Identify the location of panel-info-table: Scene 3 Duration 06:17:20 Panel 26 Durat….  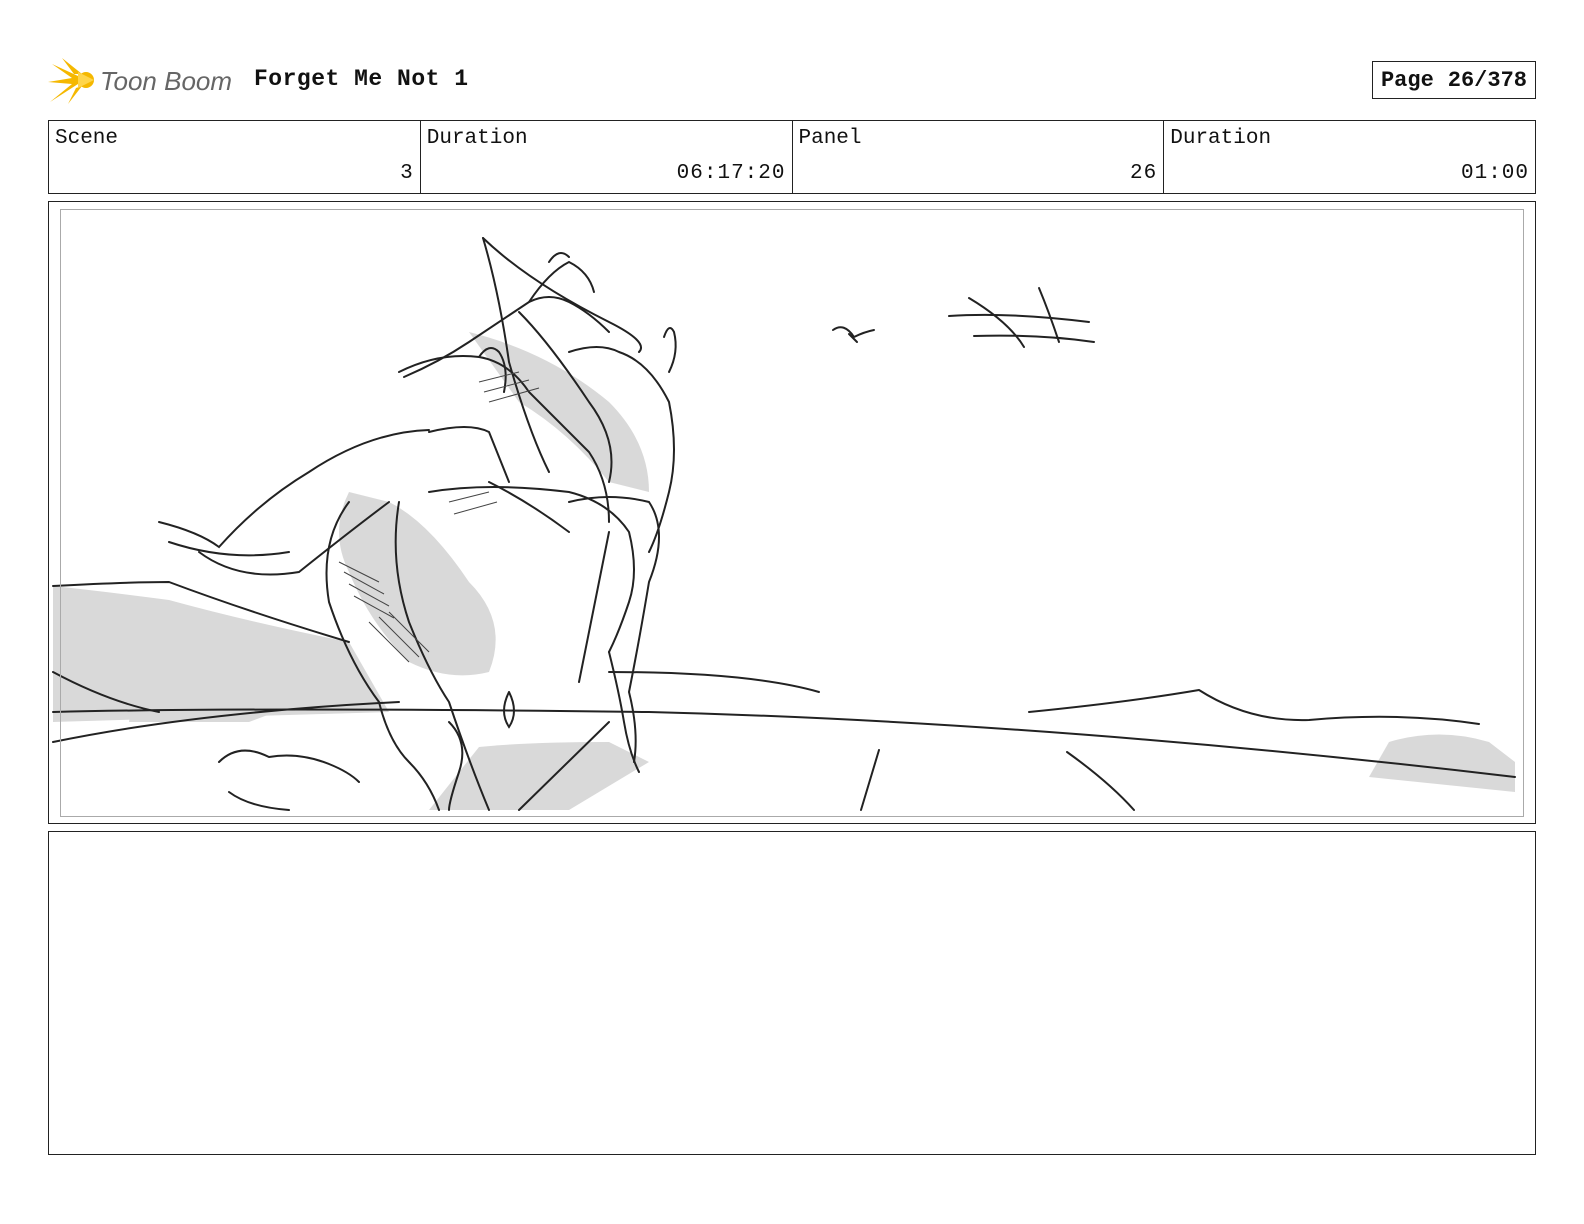
(792, 157).